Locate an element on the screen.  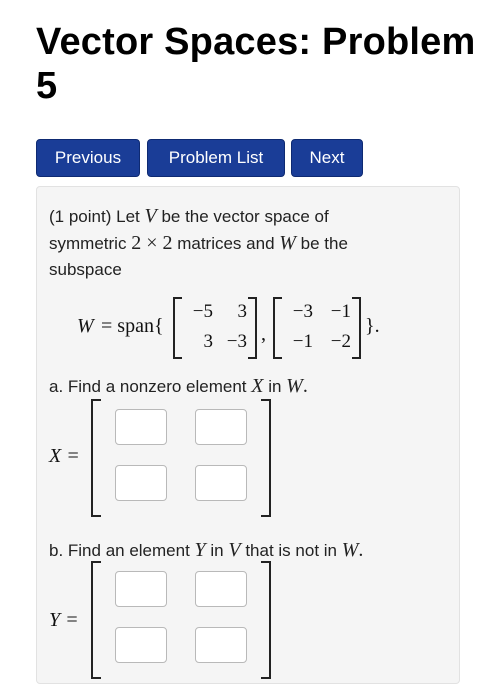
x-label: X = is located at coordinates (64, 456).